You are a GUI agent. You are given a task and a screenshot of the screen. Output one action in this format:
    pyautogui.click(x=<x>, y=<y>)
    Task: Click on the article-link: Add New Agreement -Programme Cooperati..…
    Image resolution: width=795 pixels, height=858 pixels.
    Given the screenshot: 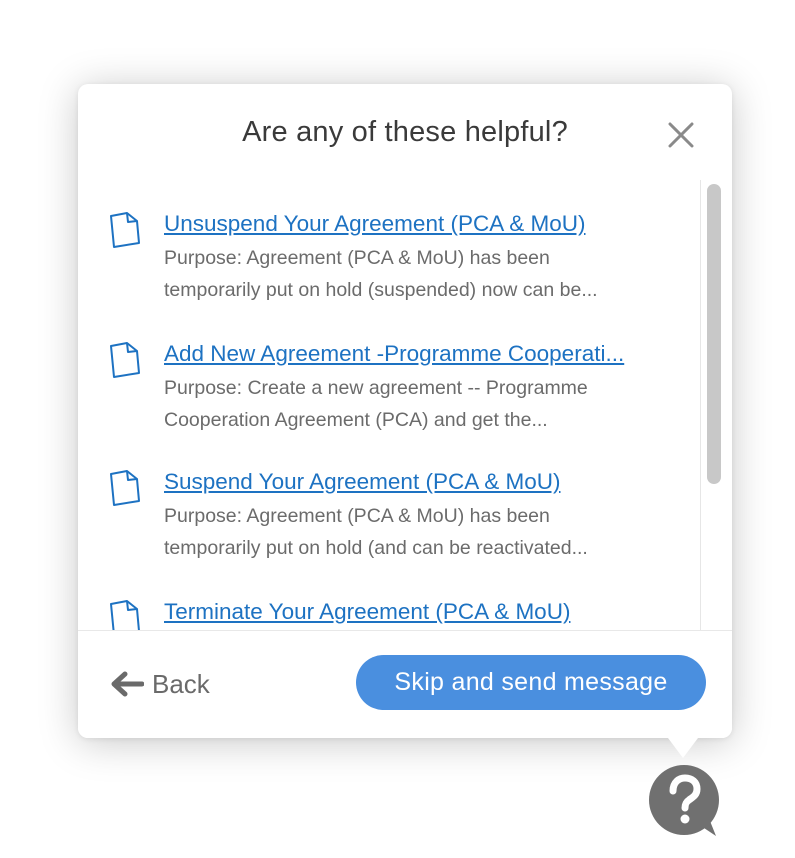 What is the action you would take?
    pyautogui.click(x=429, y=354)
    